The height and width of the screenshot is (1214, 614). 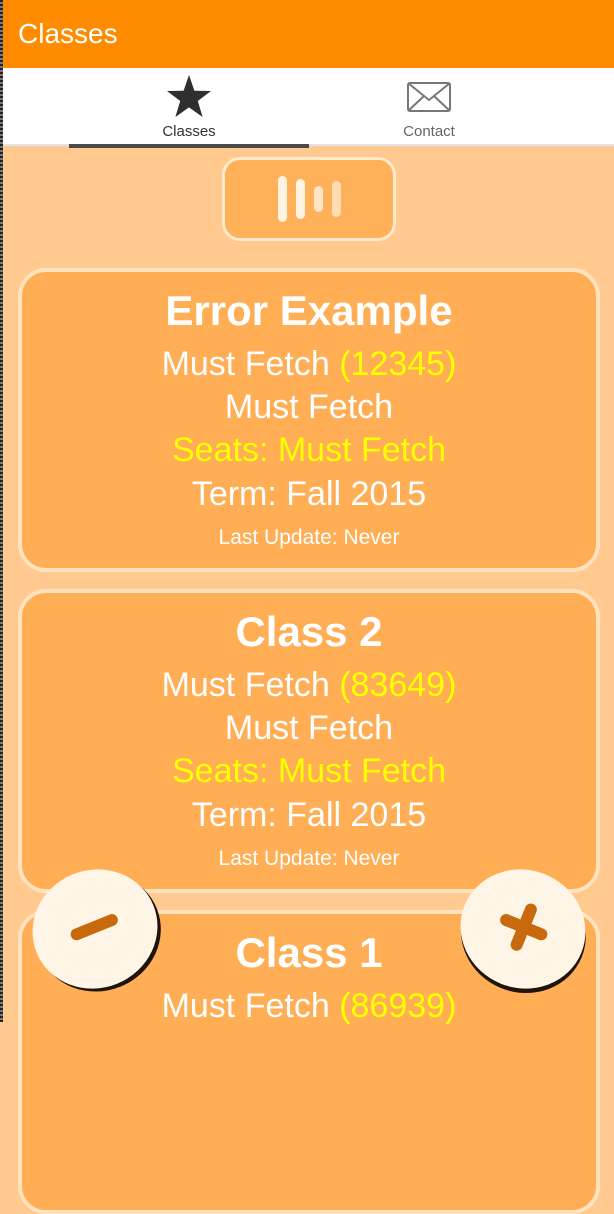 I want to click on envelope-icon, so click(x=429, y=97).